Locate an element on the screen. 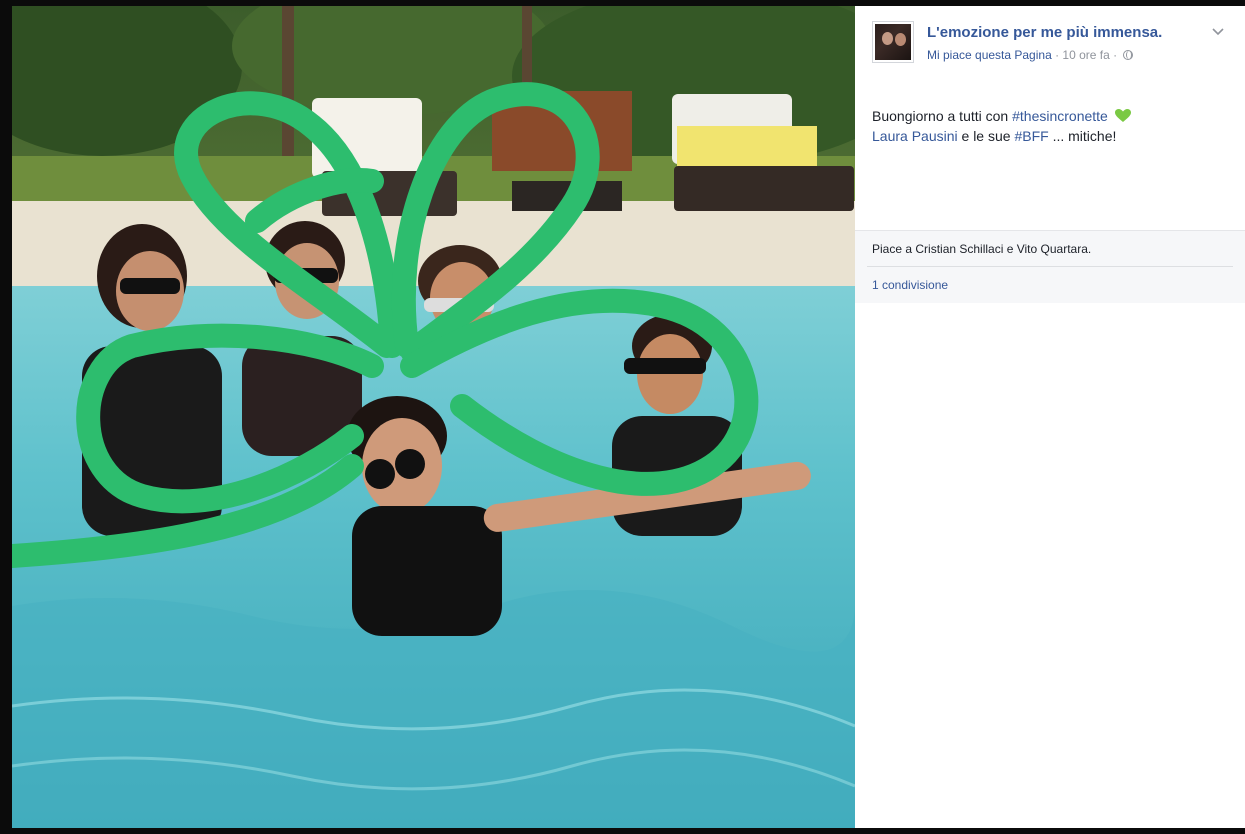  shares-link: 1 condivisione is located at coordinates (910, 285).